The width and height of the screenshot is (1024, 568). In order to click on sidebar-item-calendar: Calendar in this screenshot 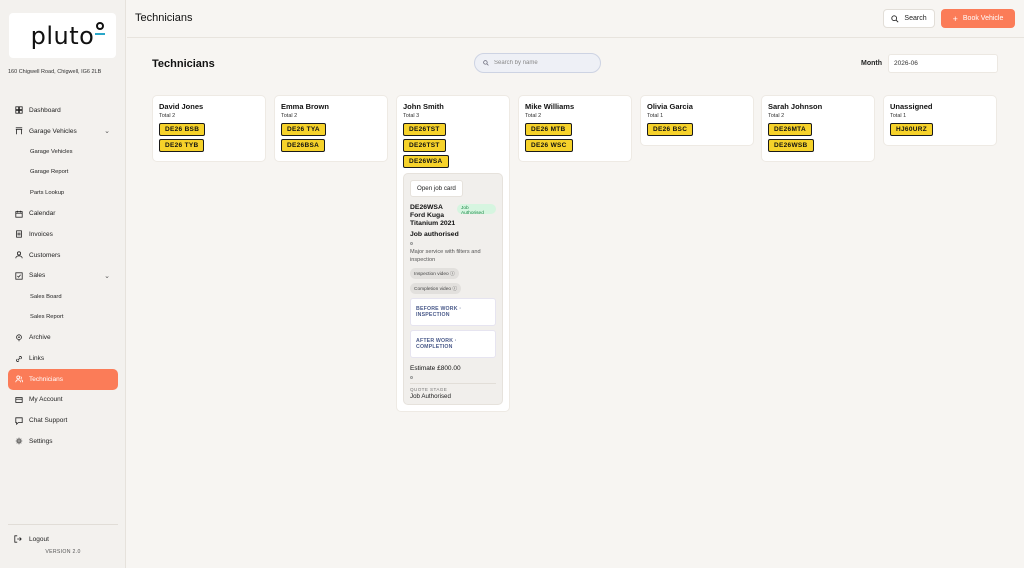, I will do `click(63, 213)`.